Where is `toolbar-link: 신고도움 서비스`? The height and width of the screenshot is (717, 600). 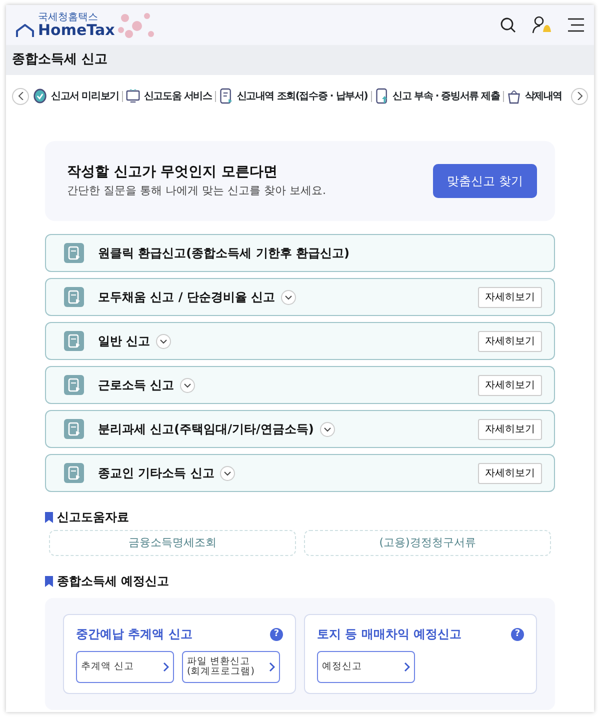 toolbar-link: 신고도움 서비스 is located at coordinates (169, 96).